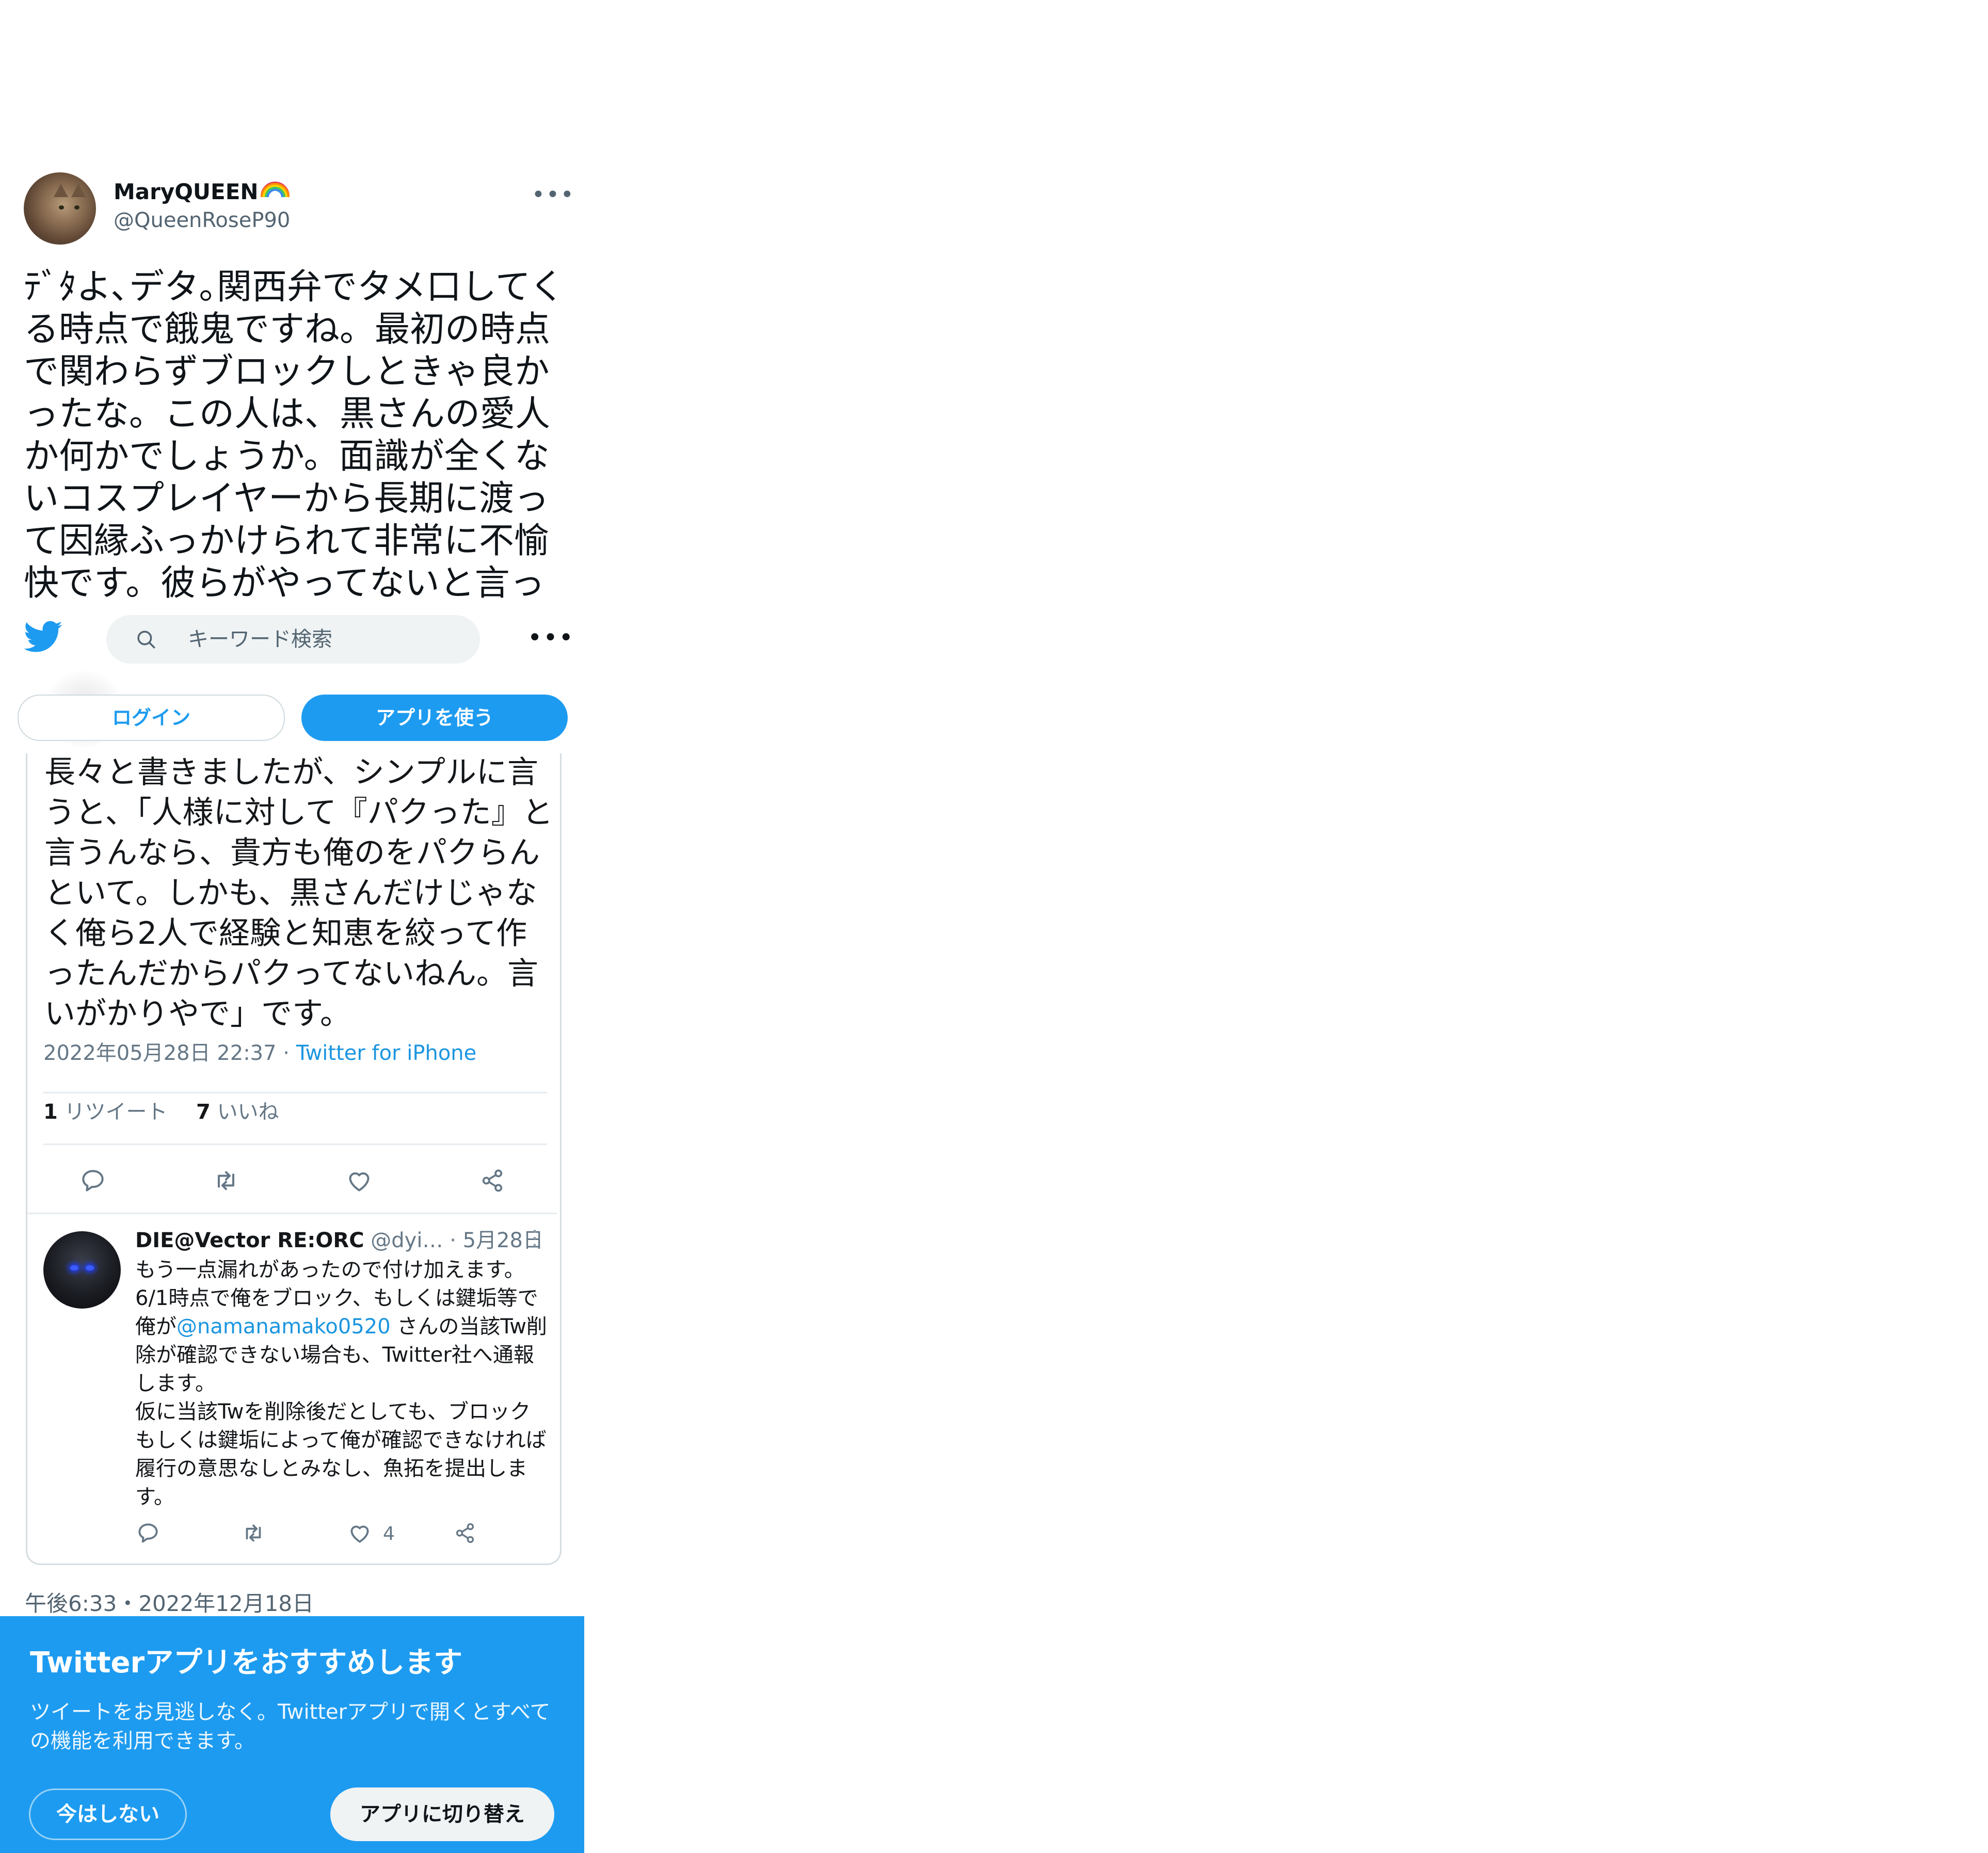 This screenshot has height=1853, width=1988. What do you see at coordinates (249, 1240) in the screenshot?
I see `reply-display-name: DIE@Vector RE:ORC` at bounding box center [249, 1240].